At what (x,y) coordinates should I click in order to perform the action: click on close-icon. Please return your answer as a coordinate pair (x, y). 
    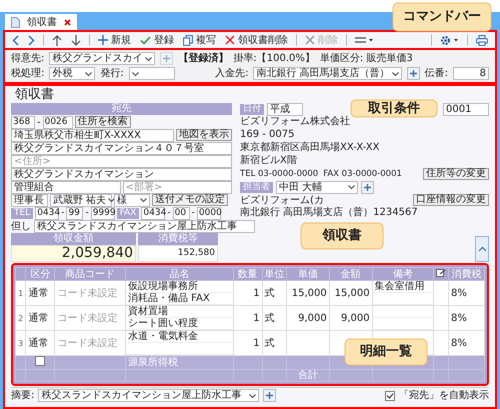
    Looking at the image, I should click on (67, 22).